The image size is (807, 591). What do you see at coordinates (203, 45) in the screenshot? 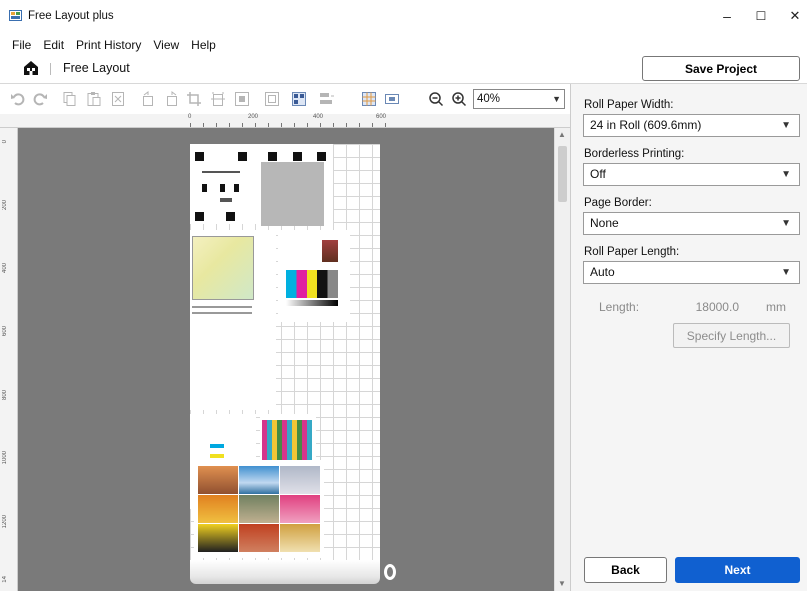
I see `menu-help: Help` at bounding box center [203, 45].